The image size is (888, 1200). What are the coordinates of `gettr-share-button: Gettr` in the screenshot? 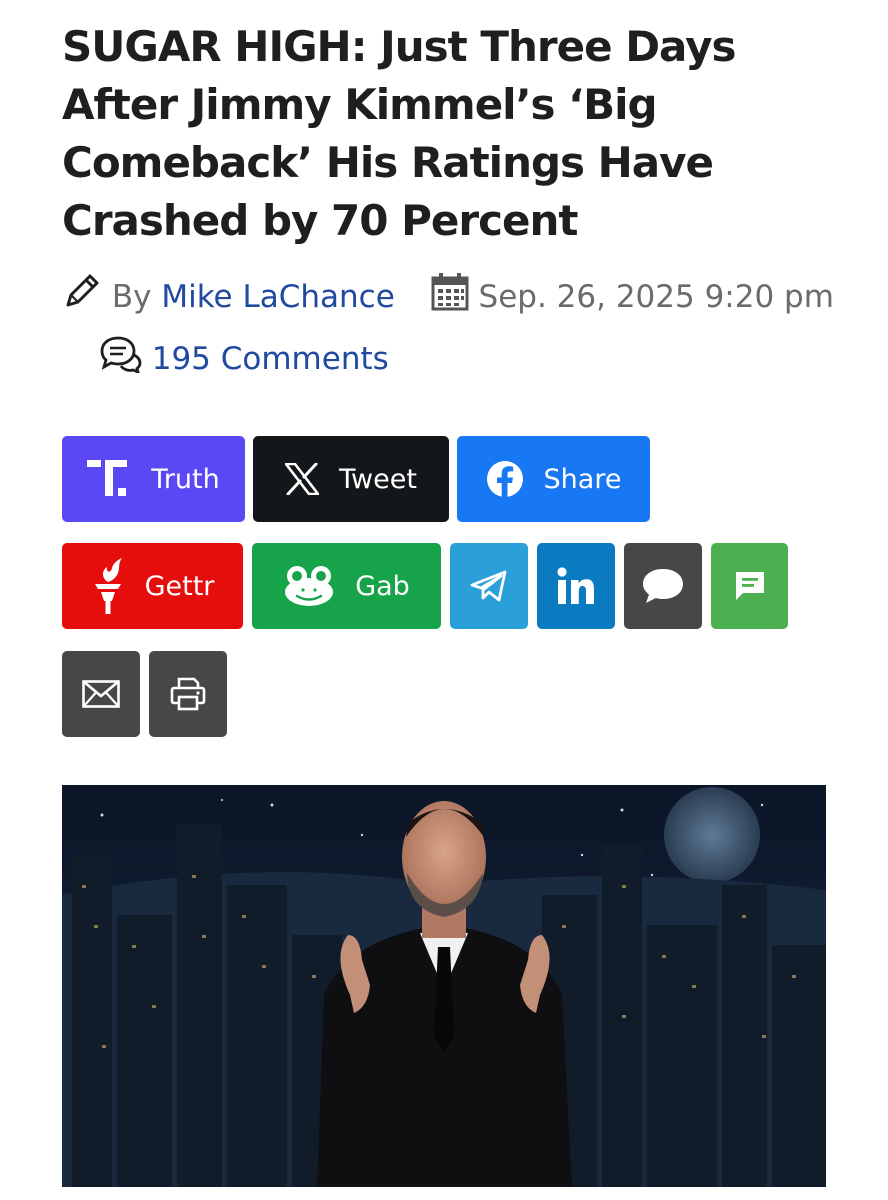 It's located at (152, 586).